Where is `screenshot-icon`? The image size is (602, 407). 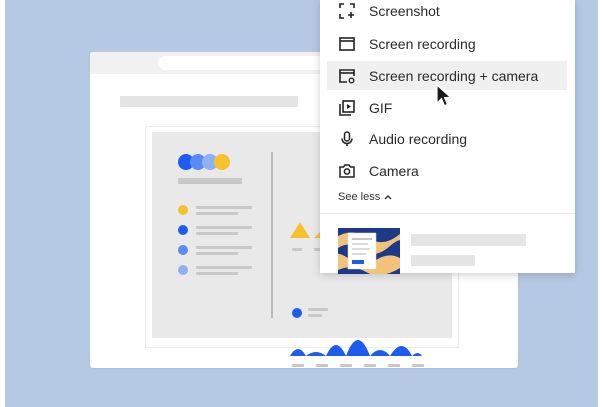
screenshot-icon is located at coordinates (347, 11).